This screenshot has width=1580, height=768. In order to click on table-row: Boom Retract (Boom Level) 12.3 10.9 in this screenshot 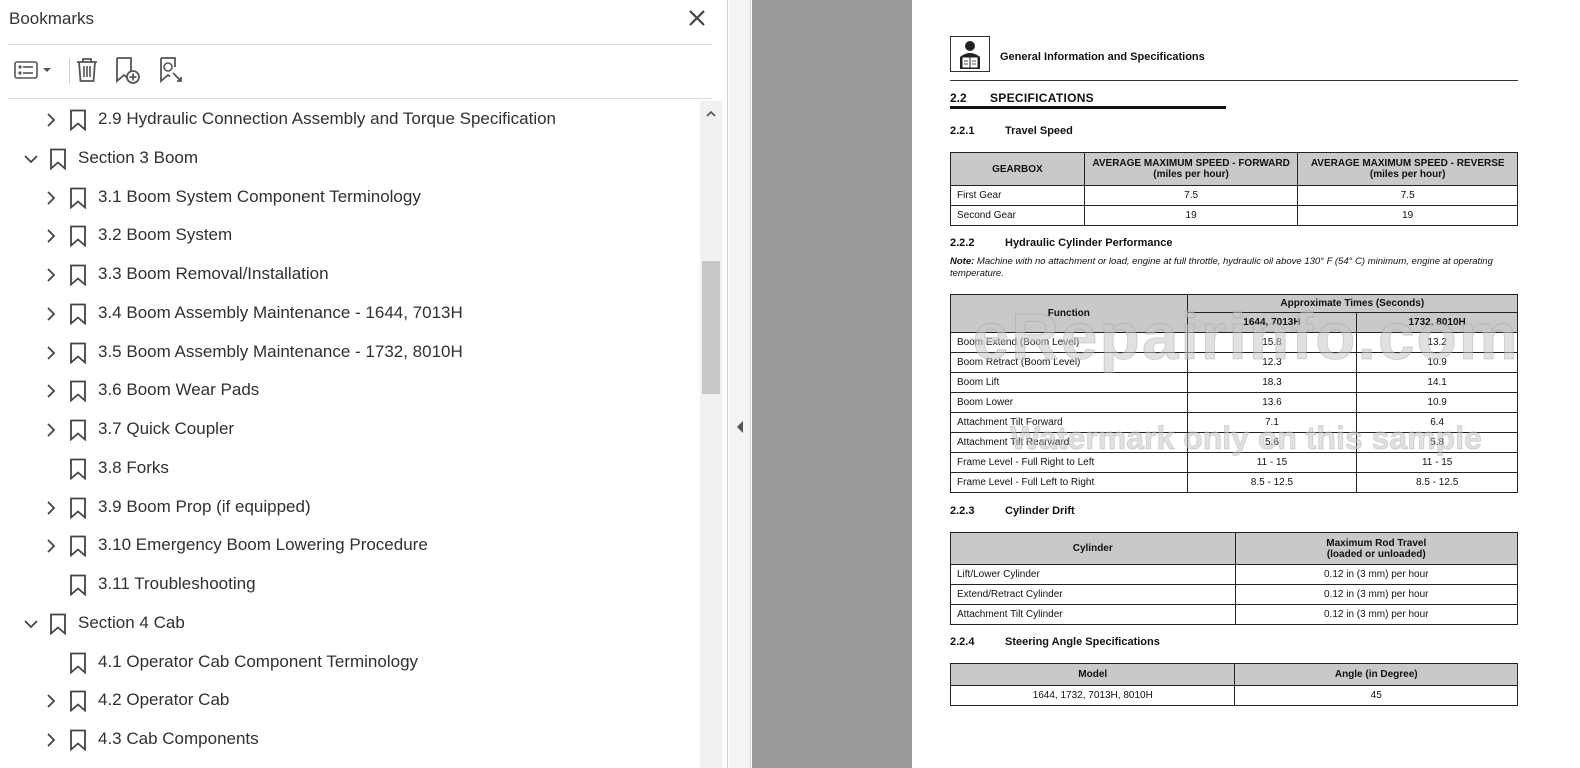, I will do `click(1234, 362)`.